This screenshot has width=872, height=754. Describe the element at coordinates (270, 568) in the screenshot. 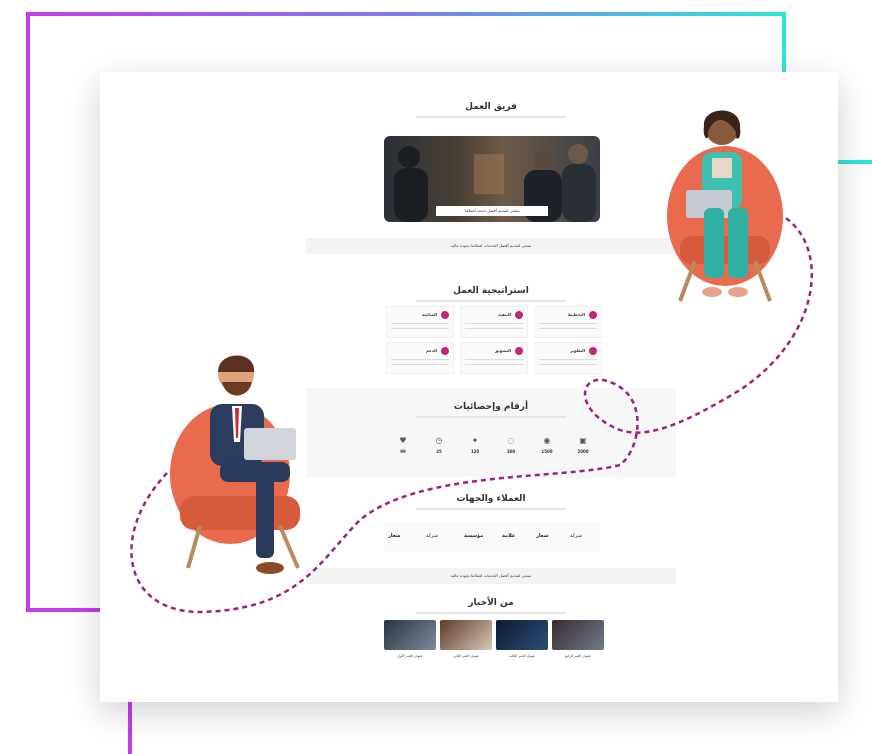

I see `man-shoe` at that location.